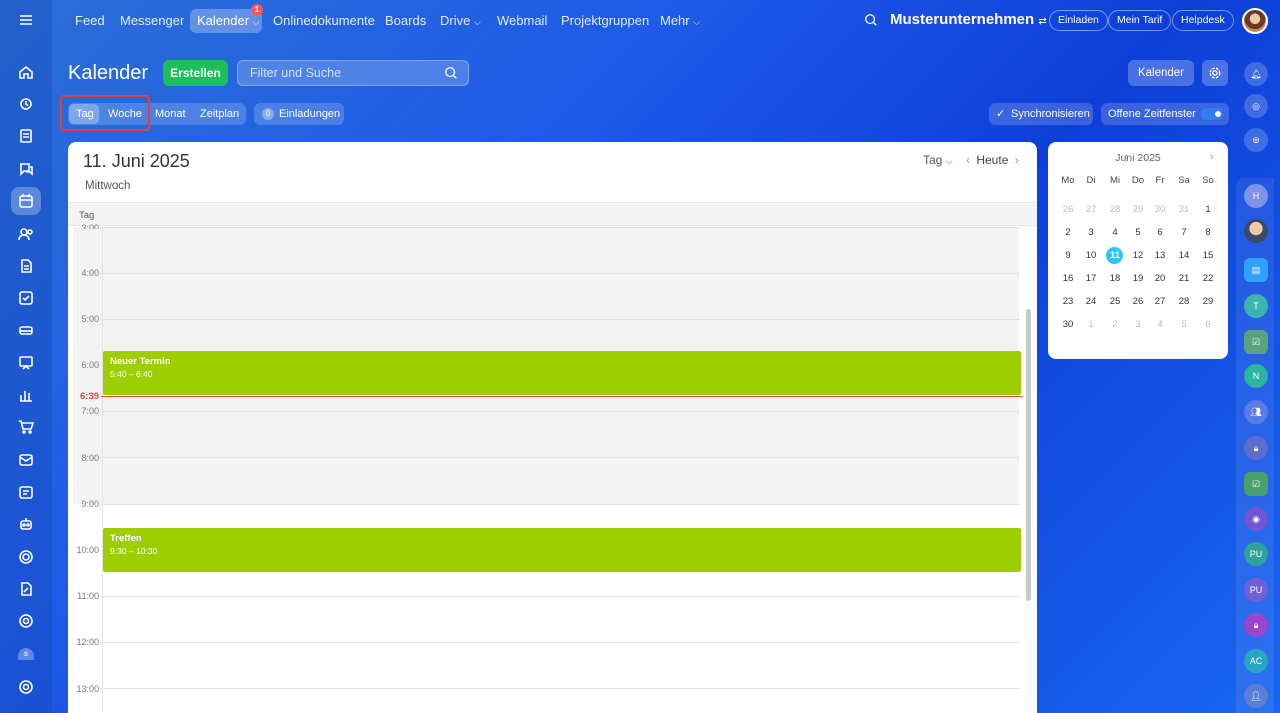 This screenshot has height=713, width=1280. Describe the element at coordinates (405, 21) in the screenshot. I see `nav-boards: Boards` at that location.